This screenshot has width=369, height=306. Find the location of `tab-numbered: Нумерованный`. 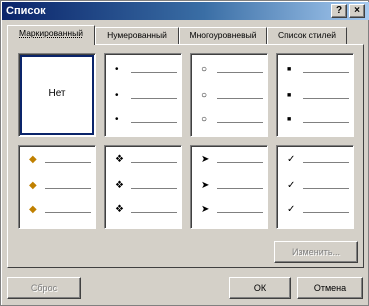

tab-numbered: Нумерованный is located at coordinates (137, 35).